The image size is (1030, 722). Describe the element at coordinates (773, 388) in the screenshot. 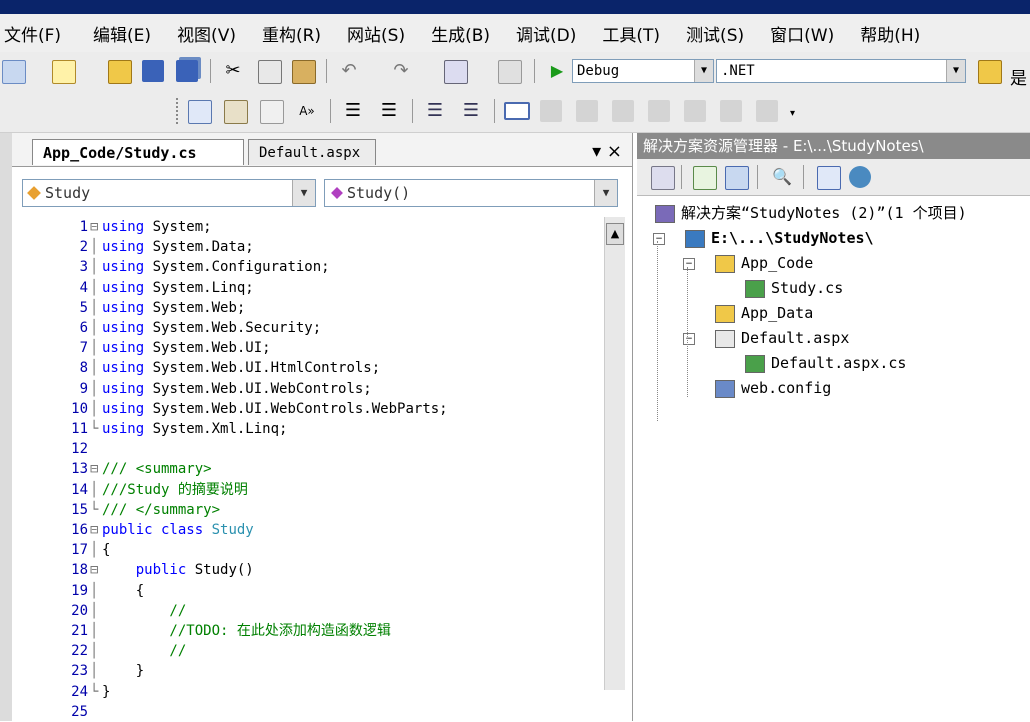

I see `tree-node: web.config` at that location.